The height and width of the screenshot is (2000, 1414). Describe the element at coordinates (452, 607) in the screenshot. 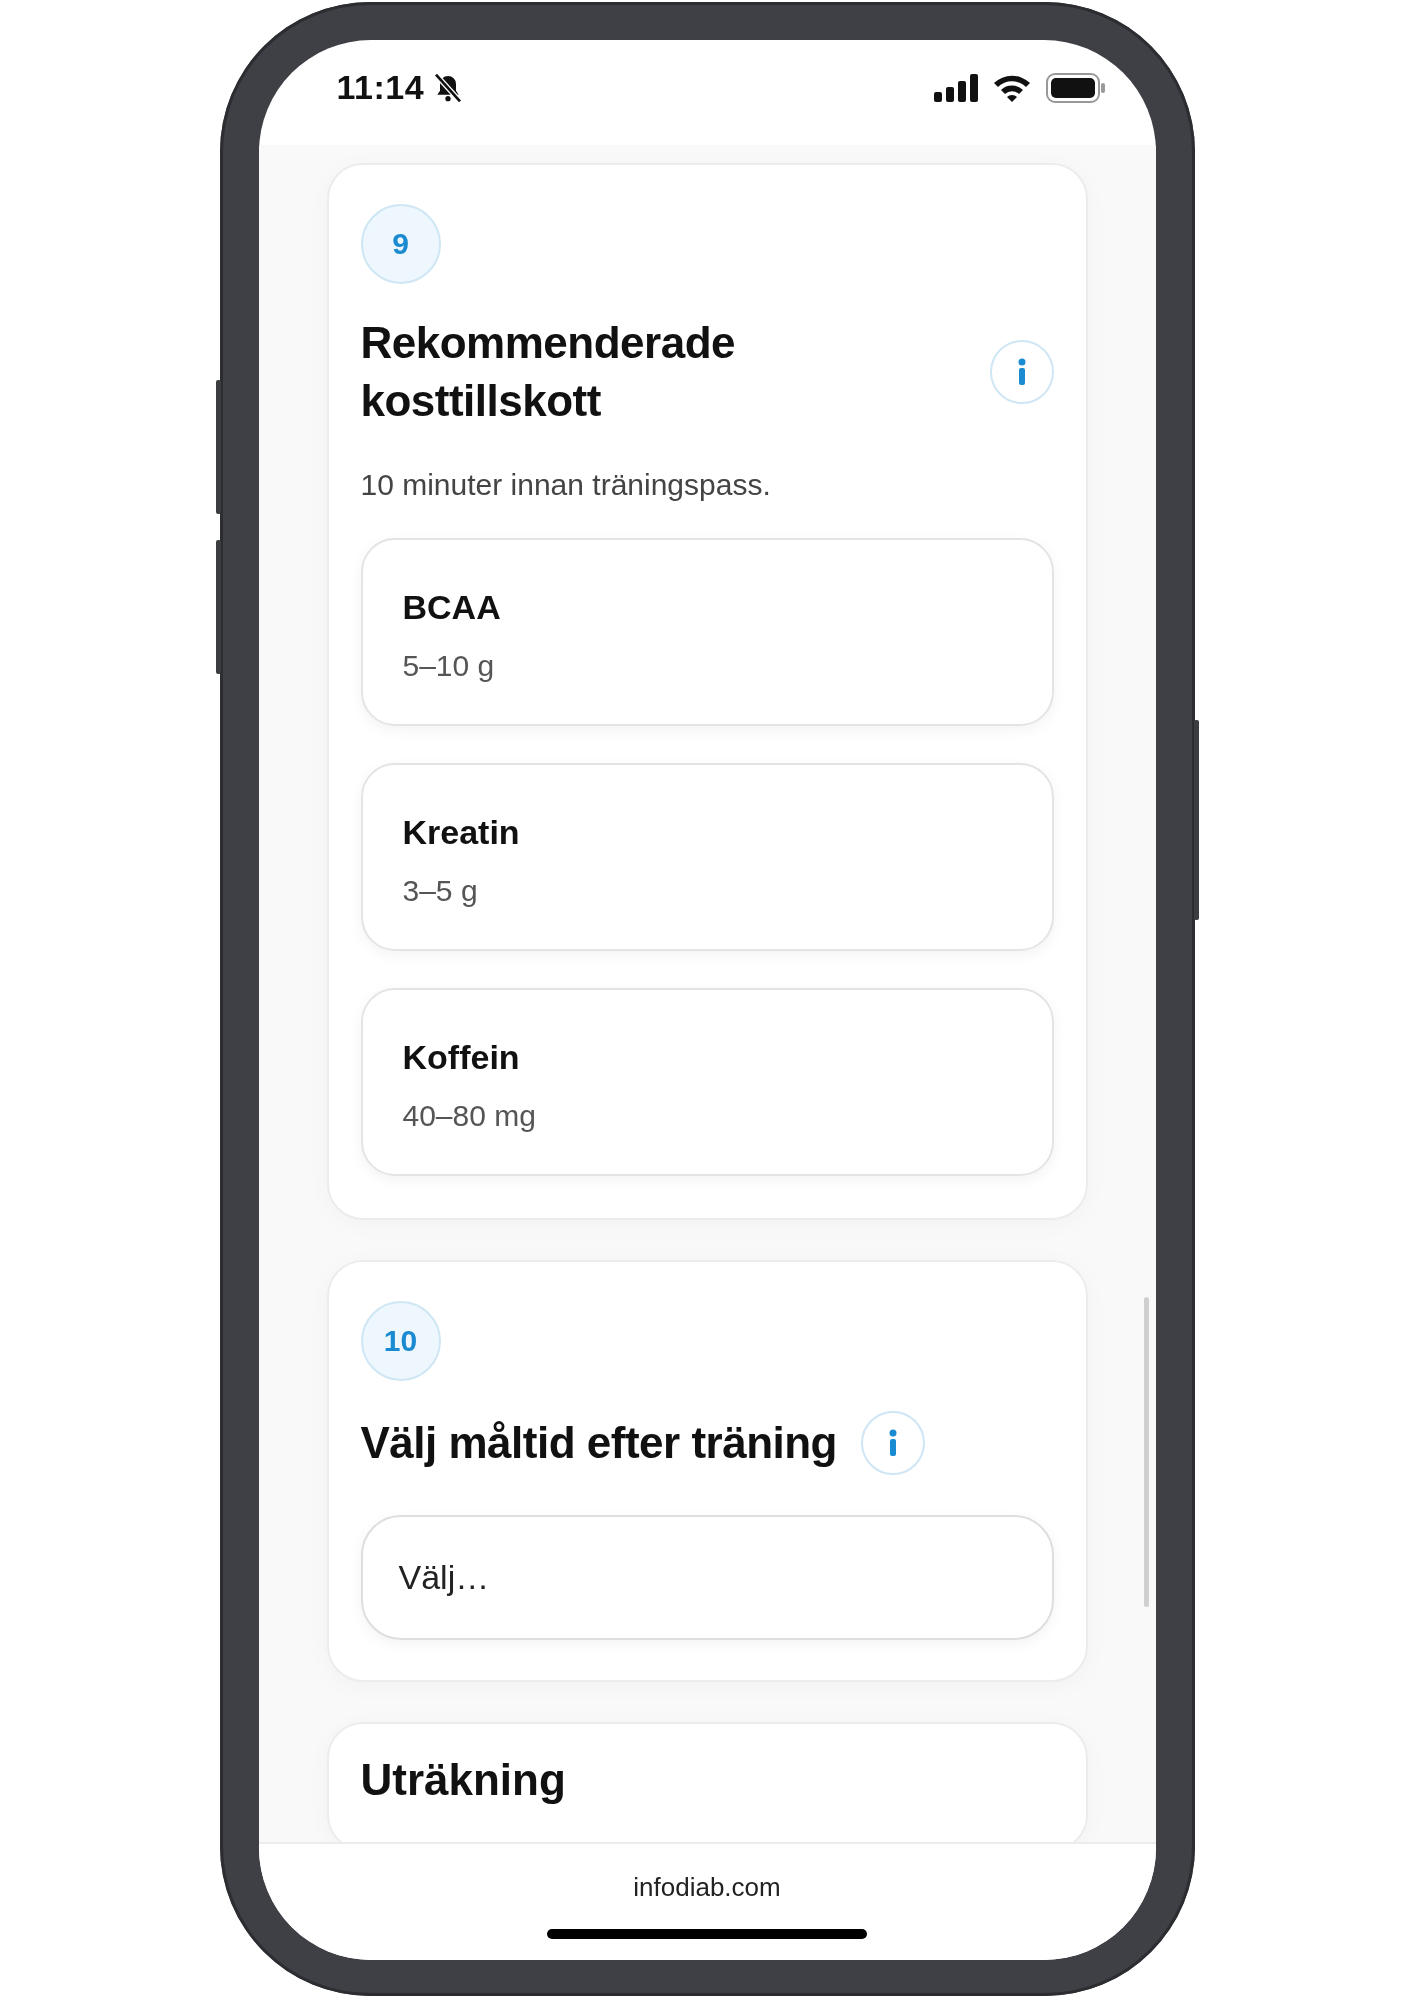

I see `supplement-name: BCAA` at that location.